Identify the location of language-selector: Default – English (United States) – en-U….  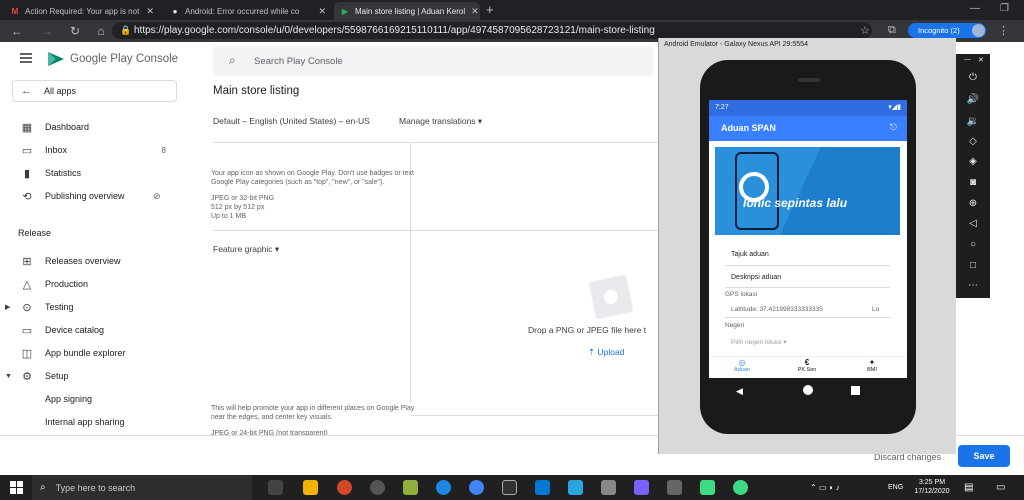
(291, 121).